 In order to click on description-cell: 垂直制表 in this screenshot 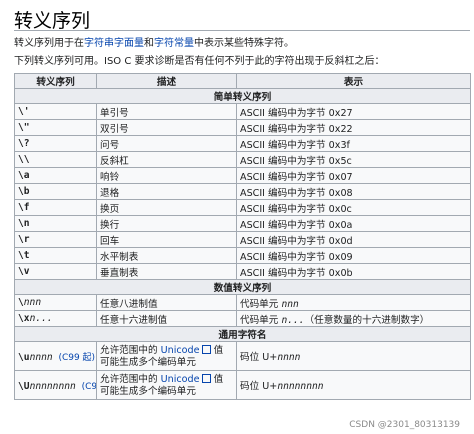, I will do `click(166, 271)`.